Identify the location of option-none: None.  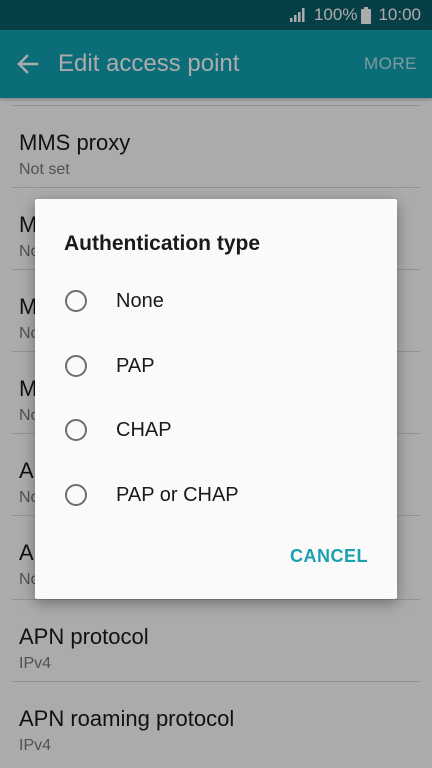
(216, 303).